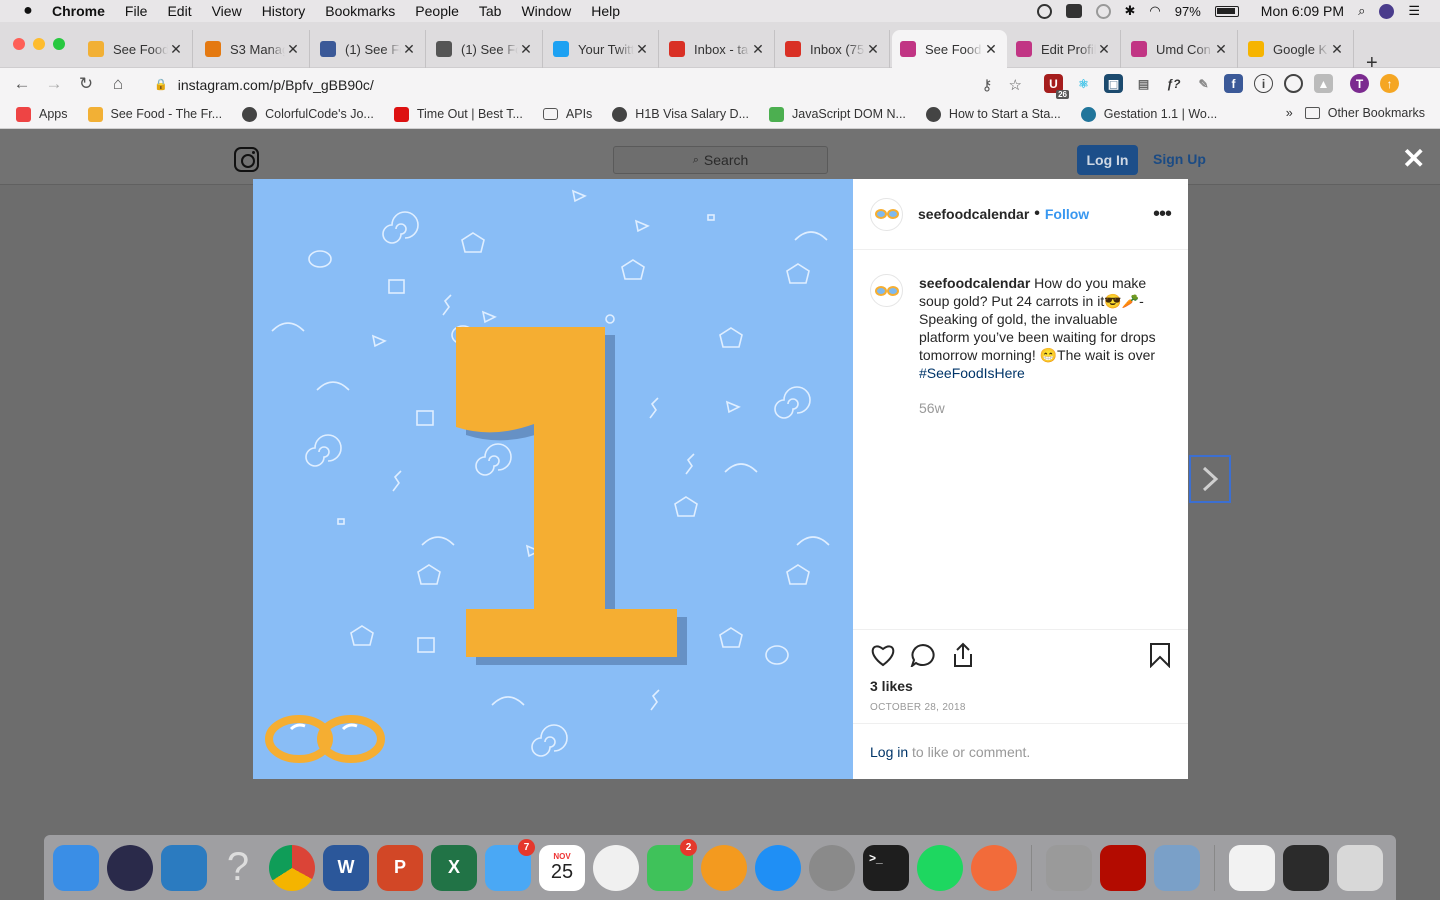 The image size is (1440, 900). What do you see at coordinates (1177, 867) in the screenshot?
I see `preview-icon` at bounding box center [1177, 867].